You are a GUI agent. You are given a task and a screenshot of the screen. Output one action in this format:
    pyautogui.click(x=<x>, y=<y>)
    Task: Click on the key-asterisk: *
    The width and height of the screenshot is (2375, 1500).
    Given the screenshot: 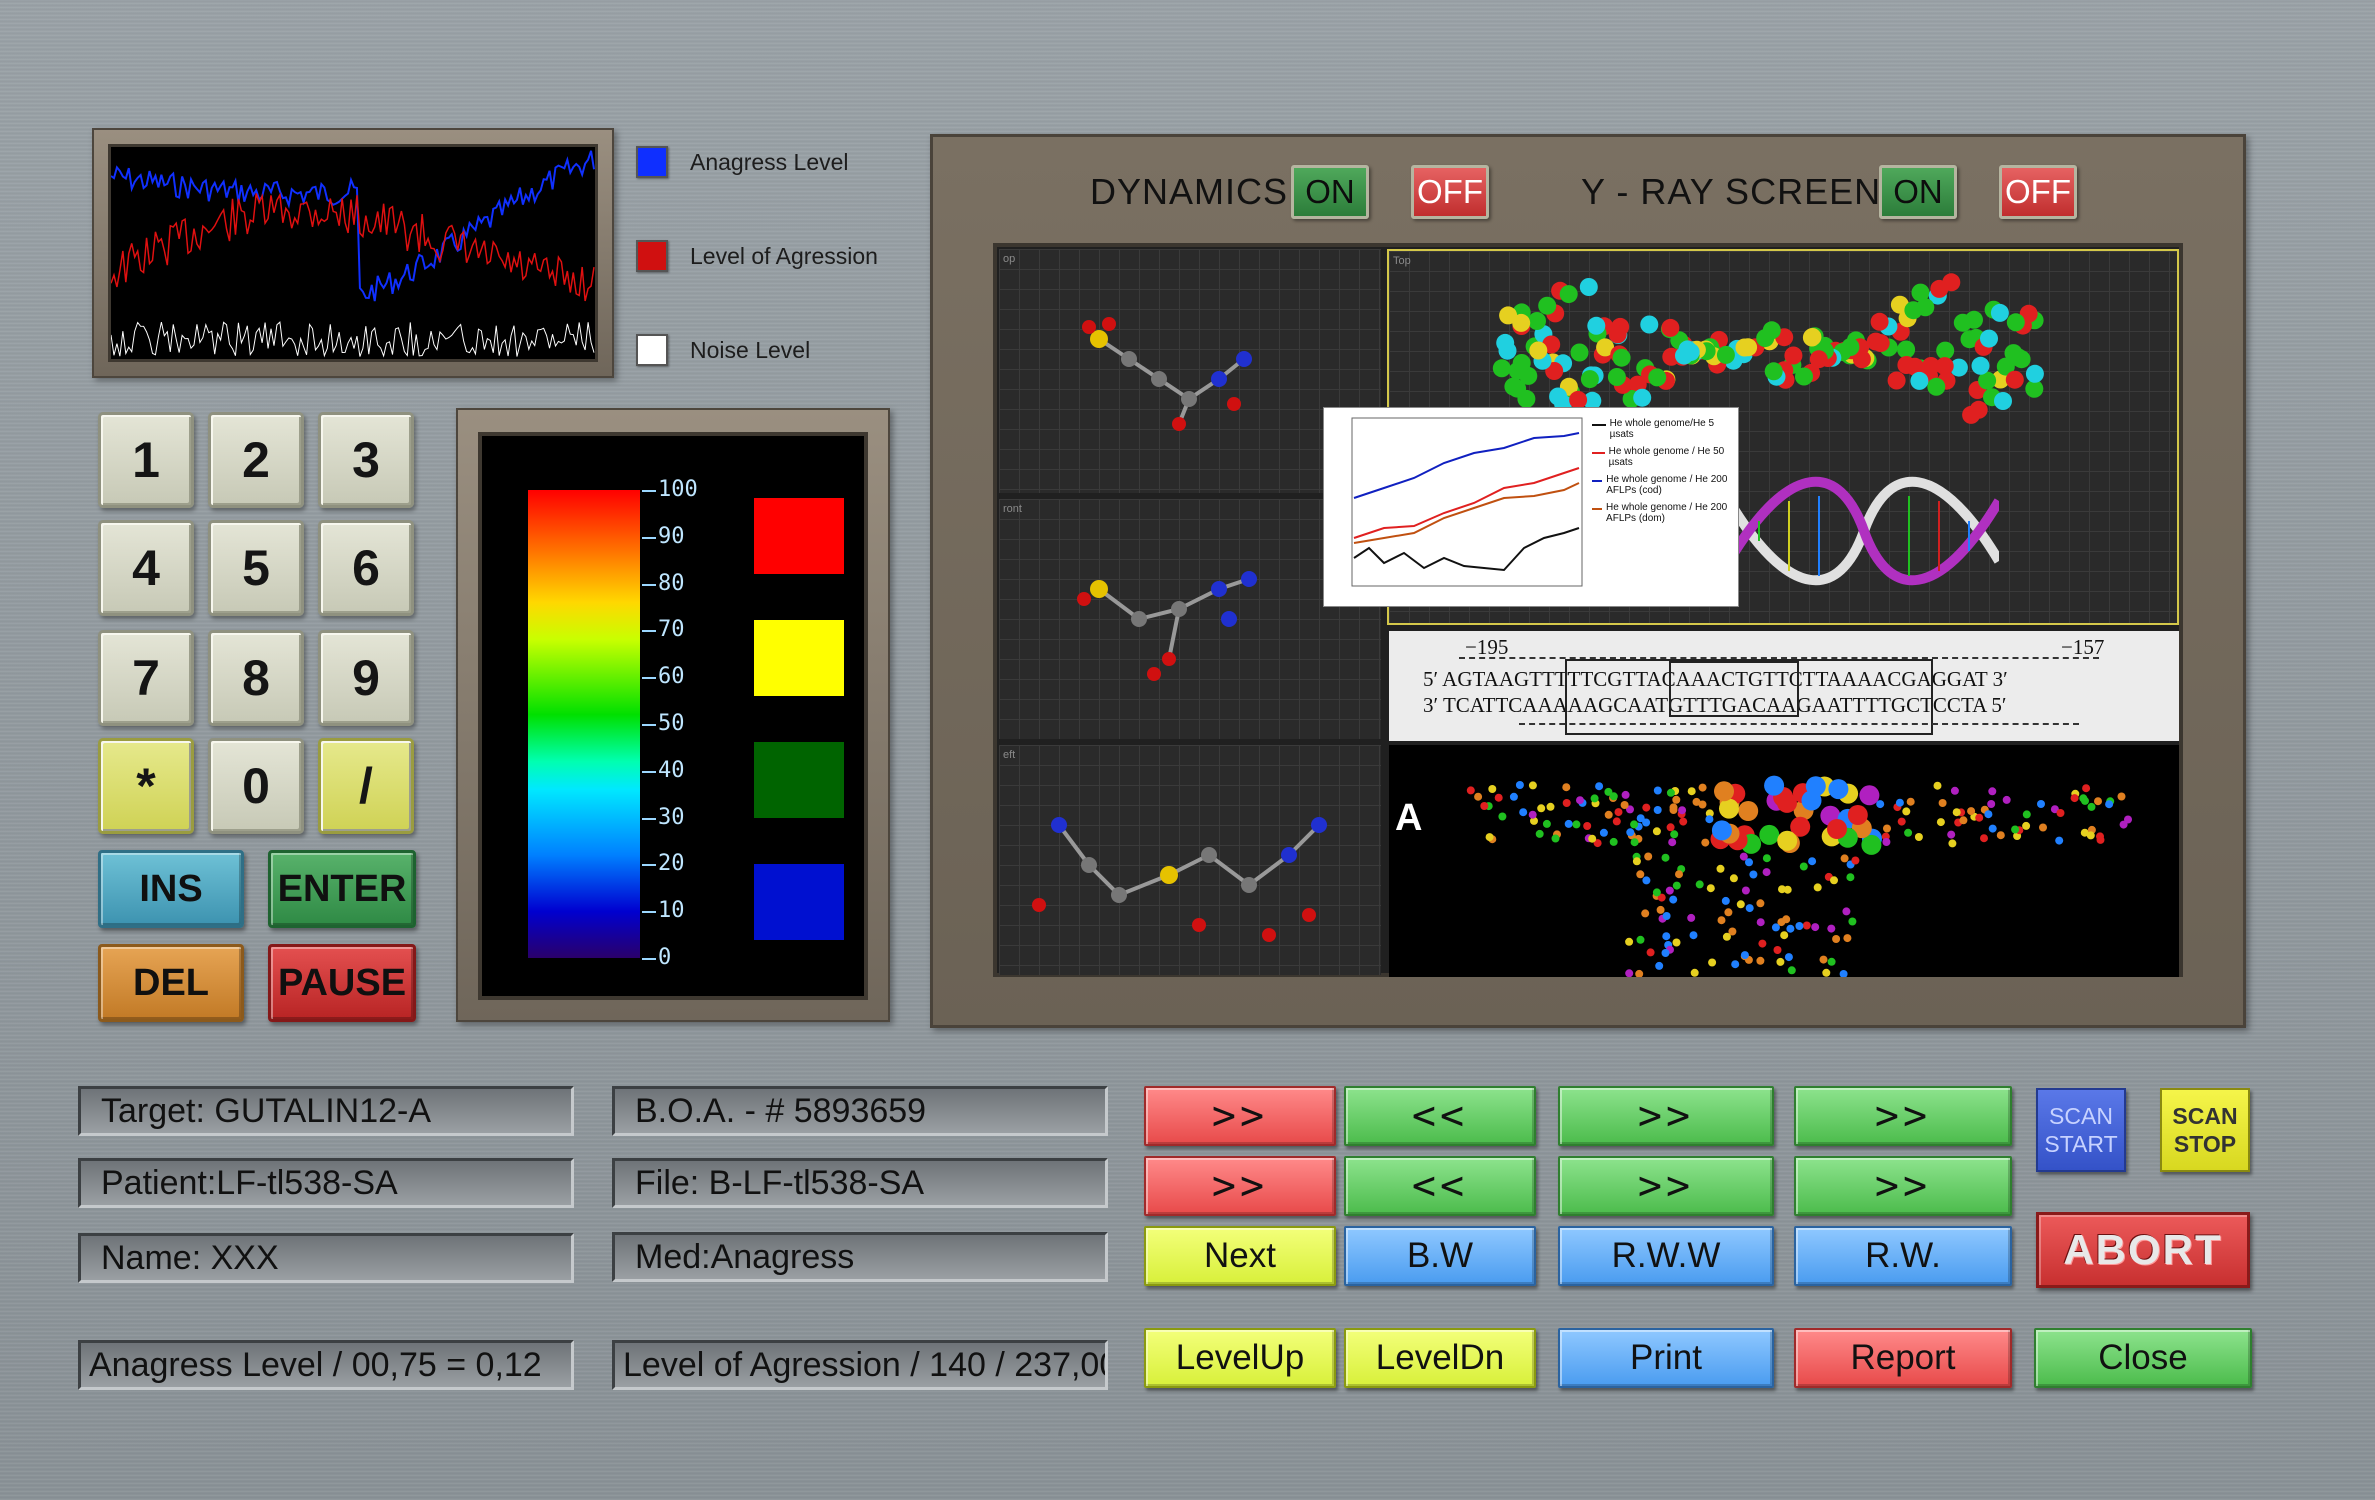 What is the action you would take?
    pyautogui.click(x=146, y=786)
    